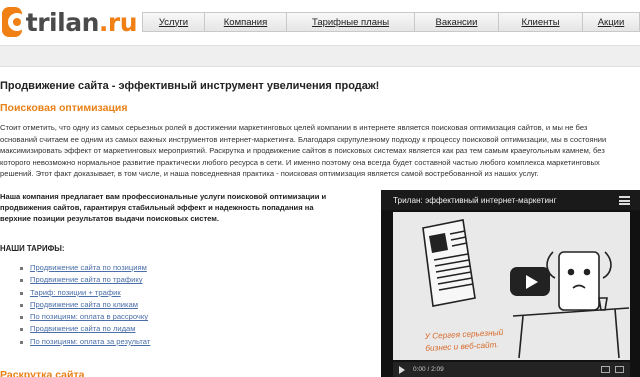 This screenshot has width=640, height=377. I want to click on fullscreen-icon, so click(619, 369).